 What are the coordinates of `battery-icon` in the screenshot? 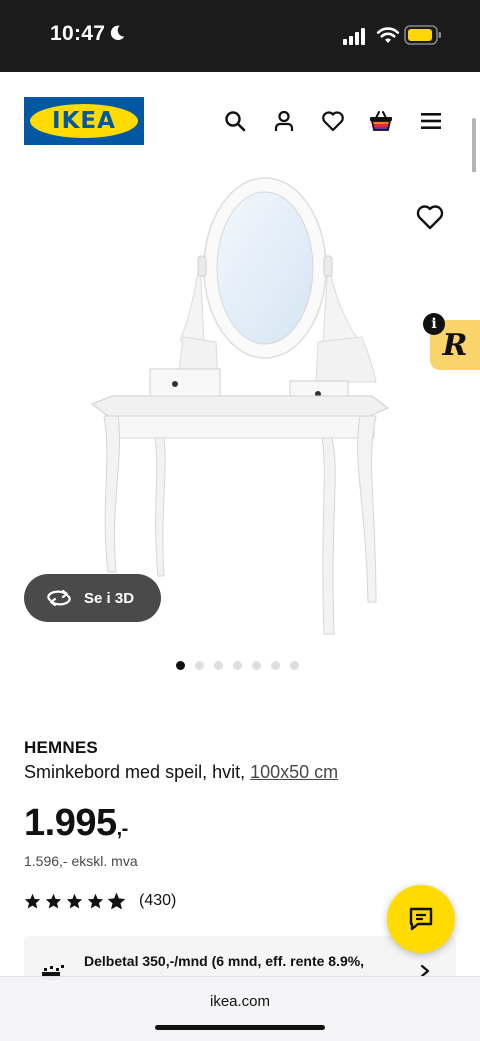 It's located at (422, 35).